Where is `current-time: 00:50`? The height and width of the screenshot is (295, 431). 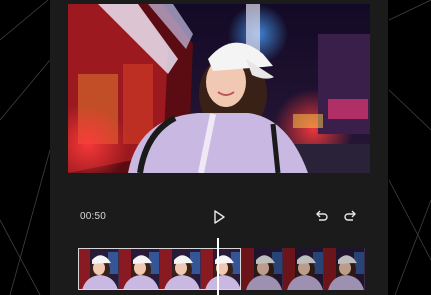 current-time: 00:50 is located at coordinates (93, 216).